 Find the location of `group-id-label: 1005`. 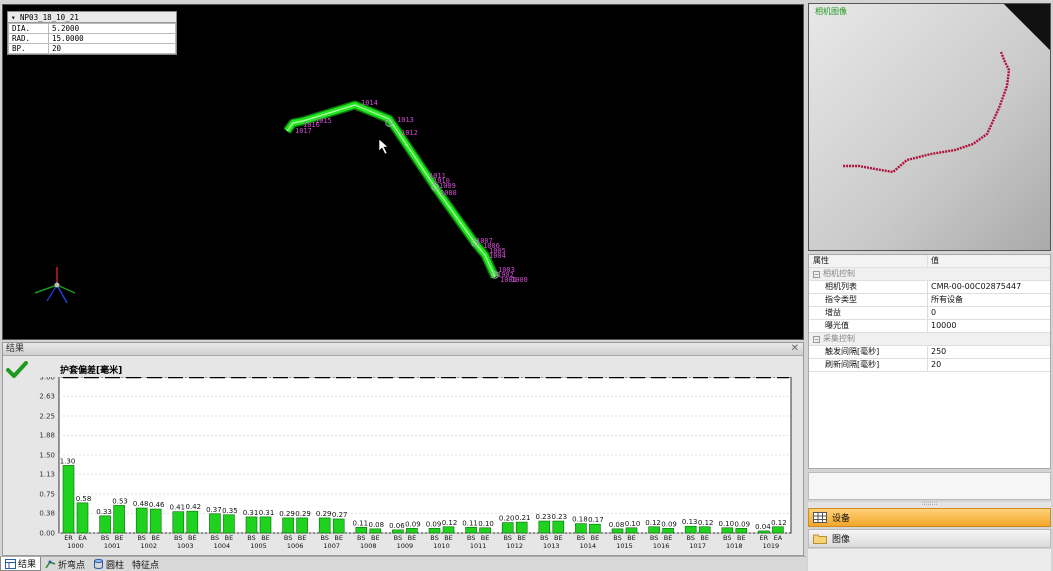

group-id-label: 1005 is located at coordinates (258, 546).